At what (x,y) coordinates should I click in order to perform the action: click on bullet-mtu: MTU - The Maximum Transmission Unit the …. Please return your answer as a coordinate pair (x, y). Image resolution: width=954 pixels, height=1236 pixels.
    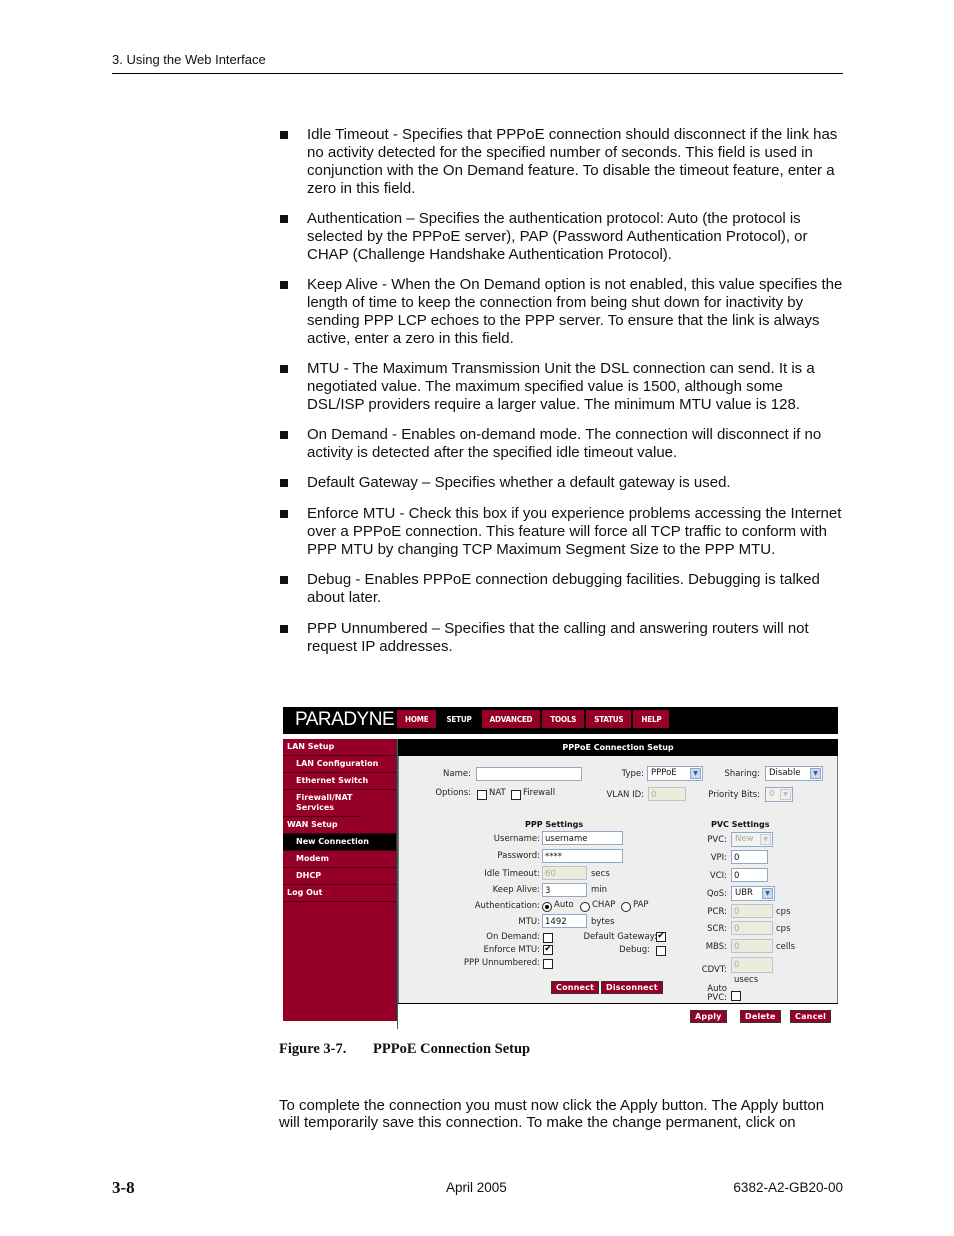
    Looking at the image, I should click on (561, 387).